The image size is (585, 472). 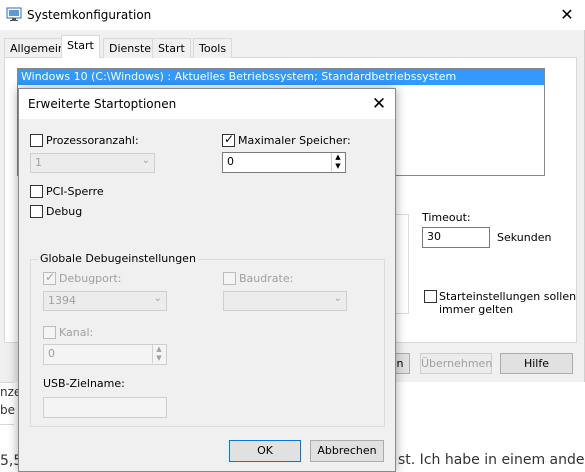 I want to click on max-memory-stepper: 0 ▲ ▼, so click(x=284, y=162).